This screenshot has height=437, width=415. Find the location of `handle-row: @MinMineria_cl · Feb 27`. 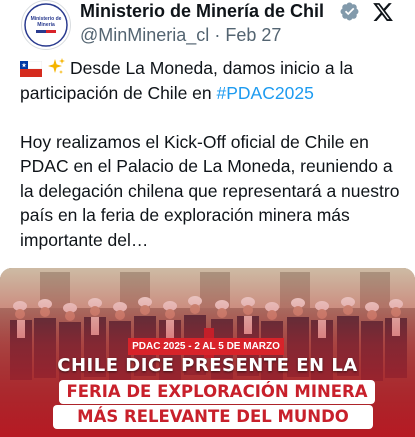

handle-row: @MinMineria_cl · Feb 27 is located at coordinates (180, 35).